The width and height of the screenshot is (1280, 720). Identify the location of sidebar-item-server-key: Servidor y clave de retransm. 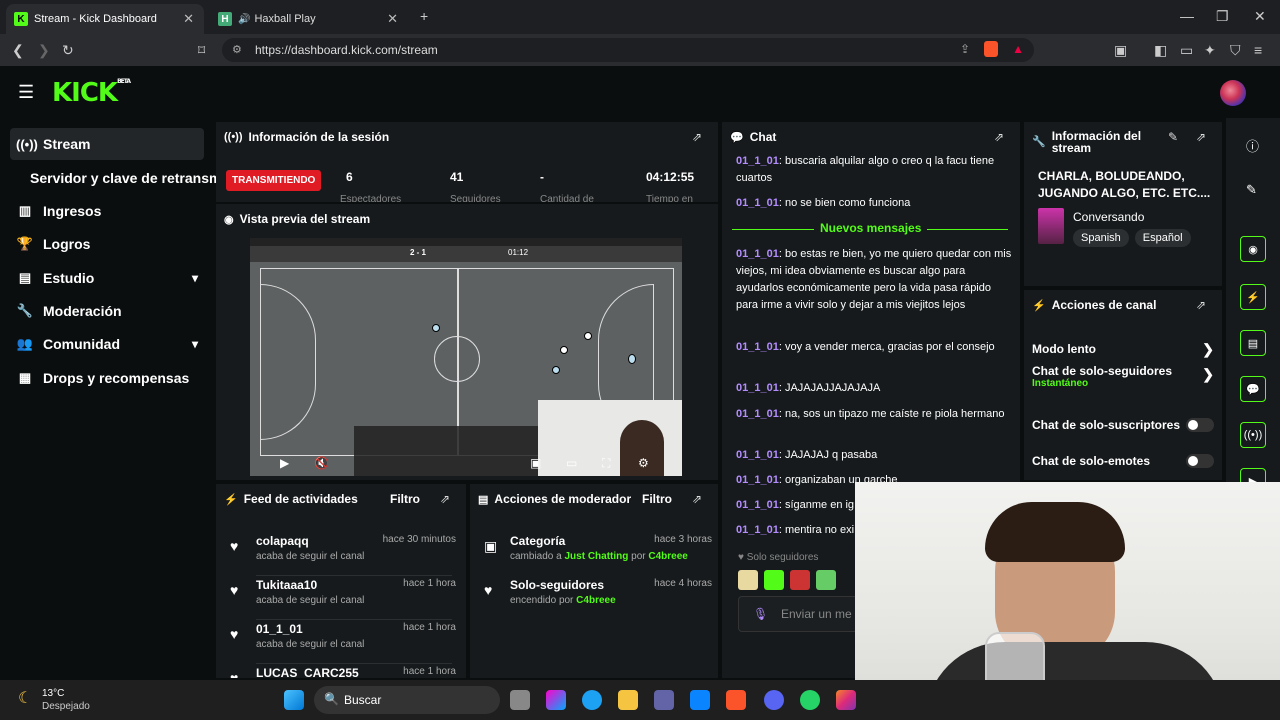
(122, 178).